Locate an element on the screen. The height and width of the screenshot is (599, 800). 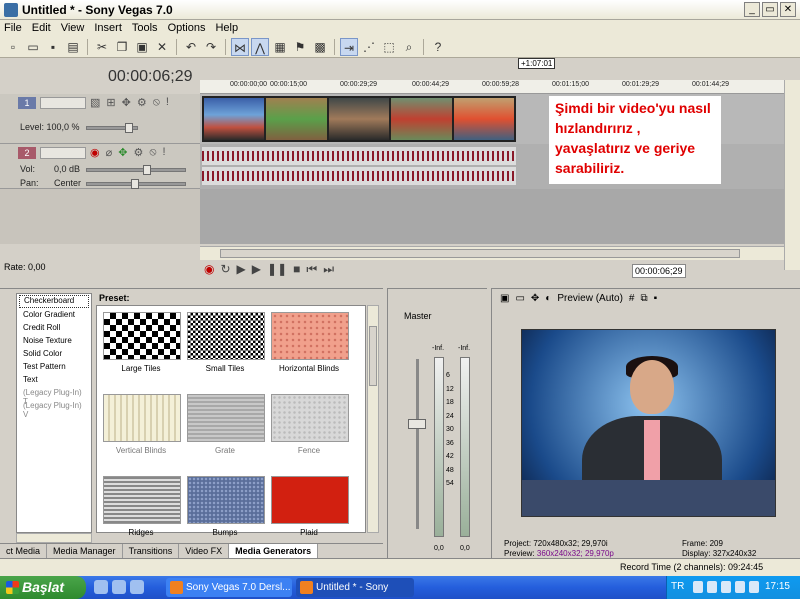
audio-track-header: 2 ◉ ⌀ ✥ ⚙ ⦸ ! Vol: 0,0 dB Pan: Center is located at coordinates (100, 166).